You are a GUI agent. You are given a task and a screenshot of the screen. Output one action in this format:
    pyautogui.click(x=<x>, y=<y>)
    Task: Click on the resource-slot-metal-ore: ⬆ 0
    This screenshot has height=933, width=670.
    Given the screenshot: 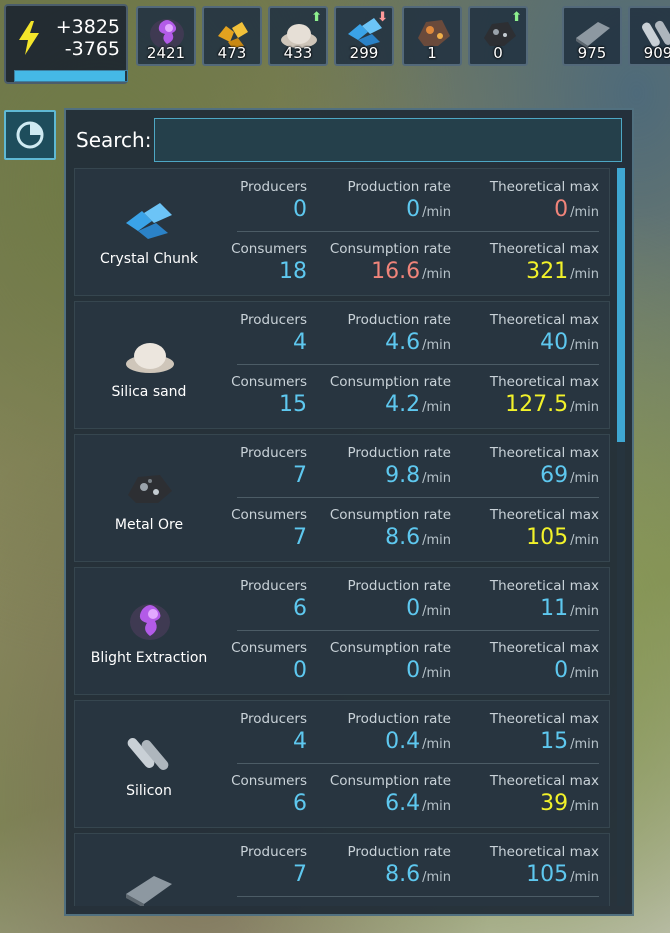 What is the action you would take?
    pyautogui.click(x=498, y=36)
    